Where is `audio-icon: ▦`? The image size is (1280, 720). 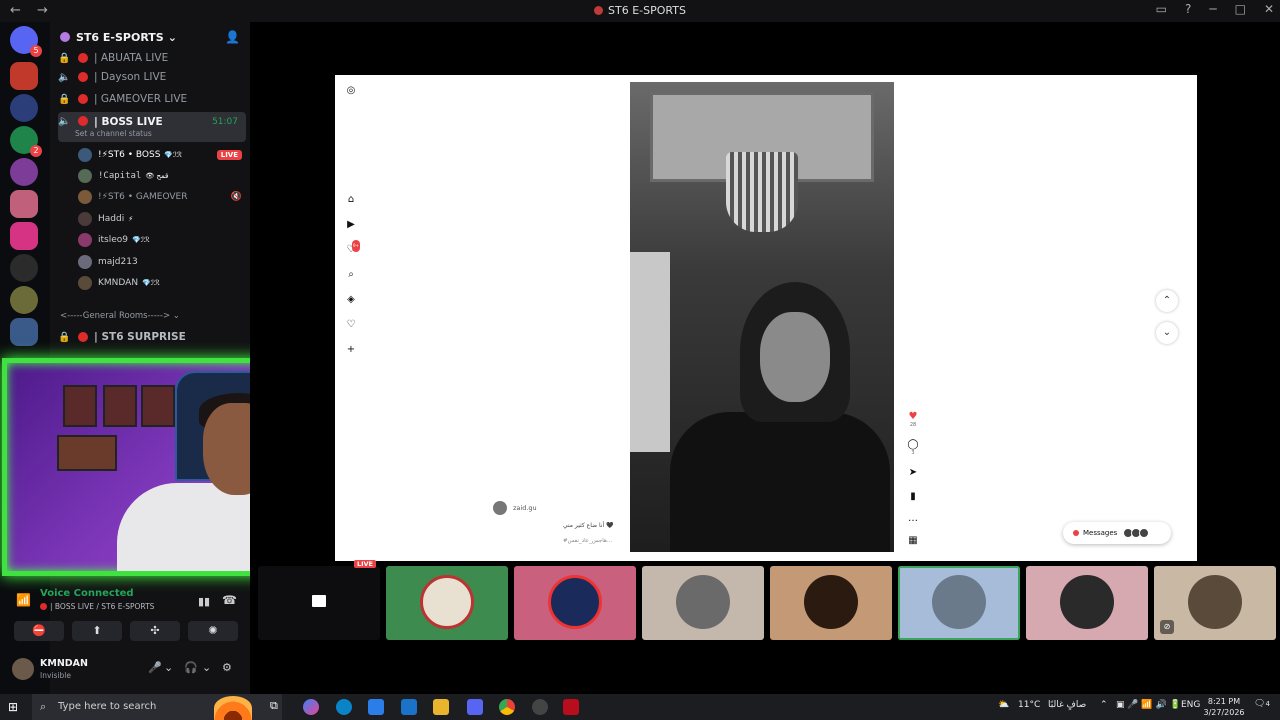
audio-icon: ▦ is located at coordinates (913, 540).